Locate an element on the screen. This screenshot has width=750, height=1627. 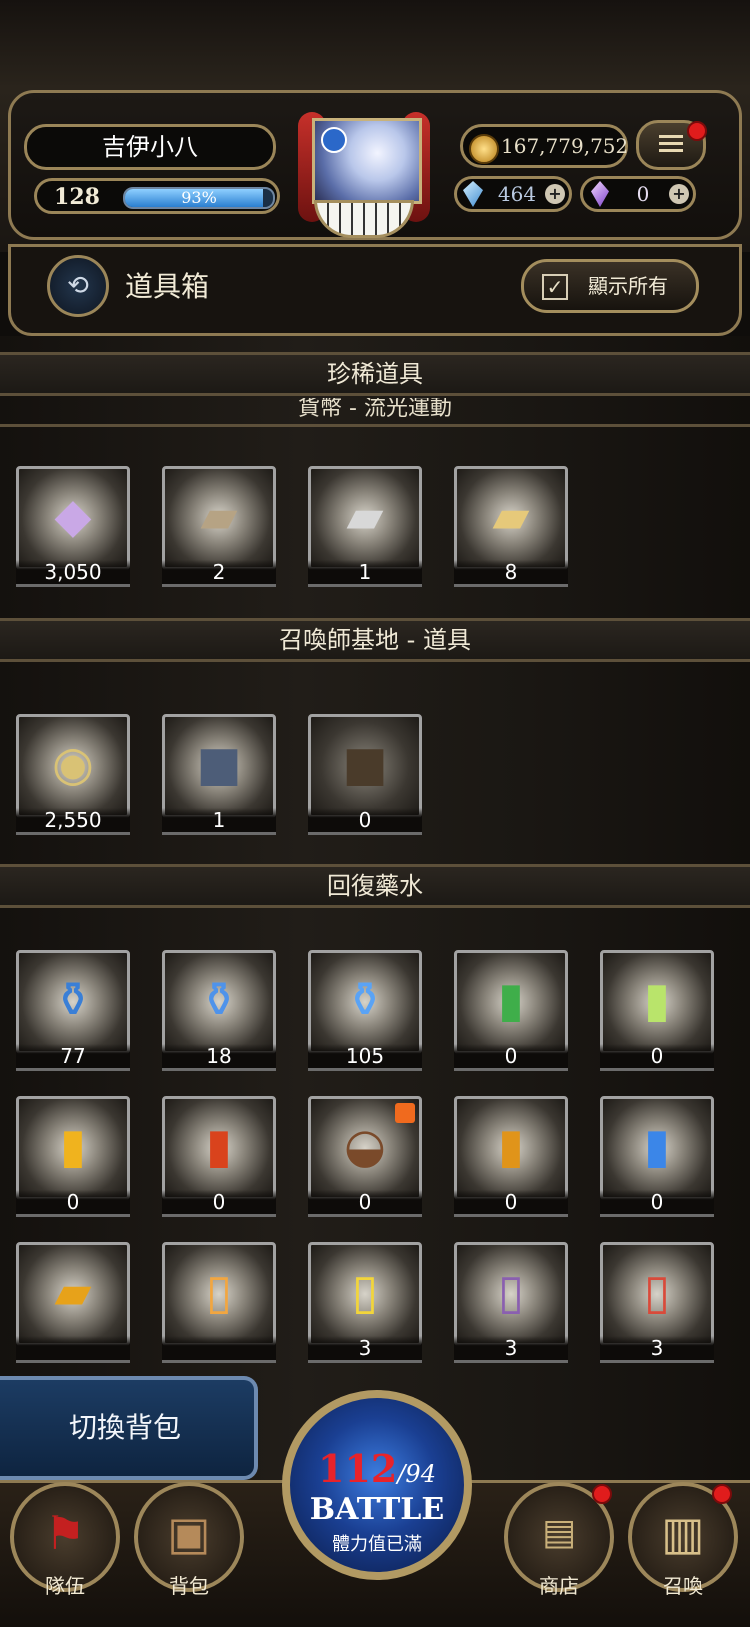
item-slot: ▯ is located at coordinates (219, 1302).